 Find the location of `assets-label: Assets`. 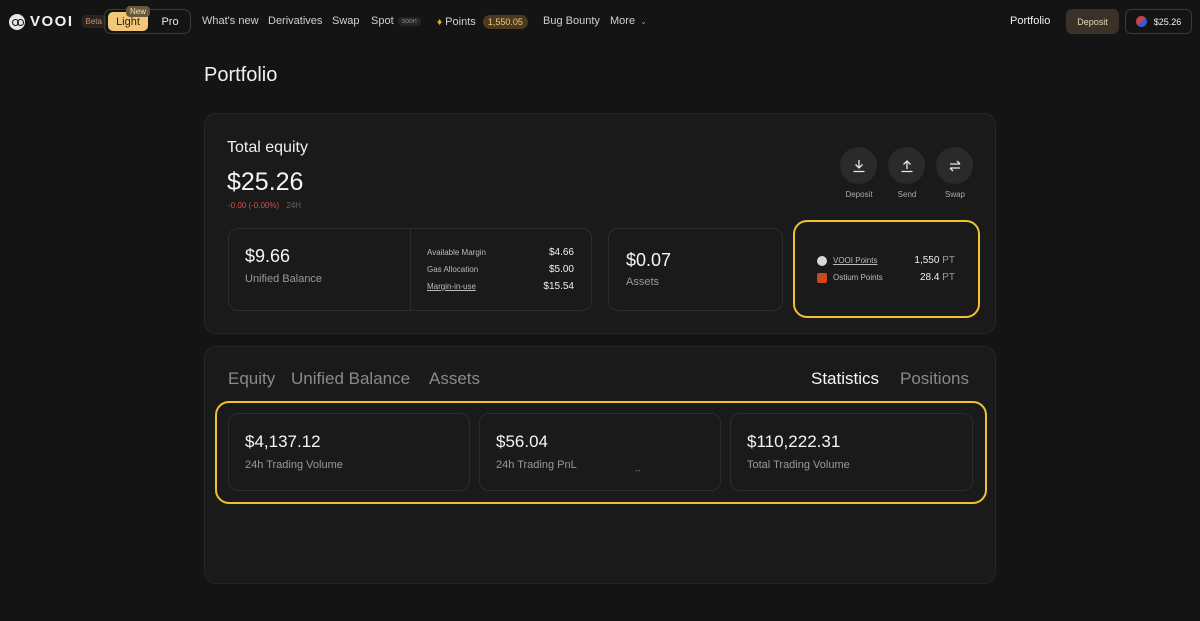

assets-label: Assets is located at coordinates (643, 282).